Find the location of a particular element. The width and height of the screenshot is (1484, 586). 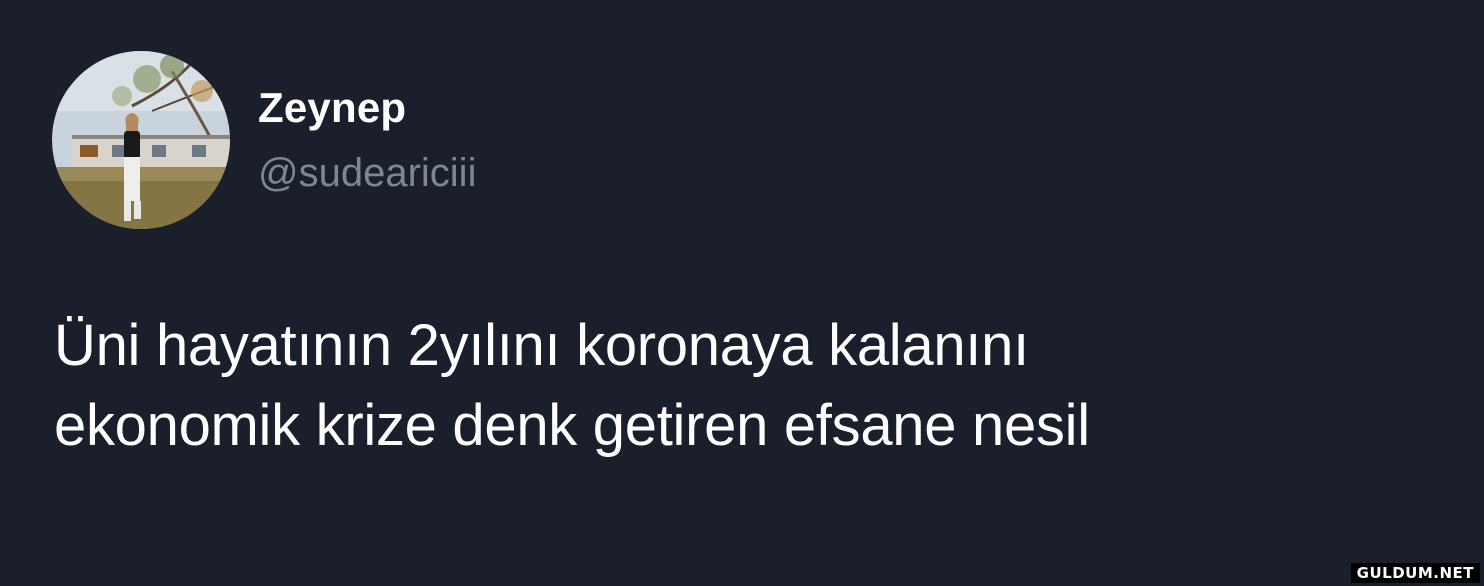

tweet-text-line: ekonomik krize denk getiren efsane nesil is located at coordinates (572, 425).